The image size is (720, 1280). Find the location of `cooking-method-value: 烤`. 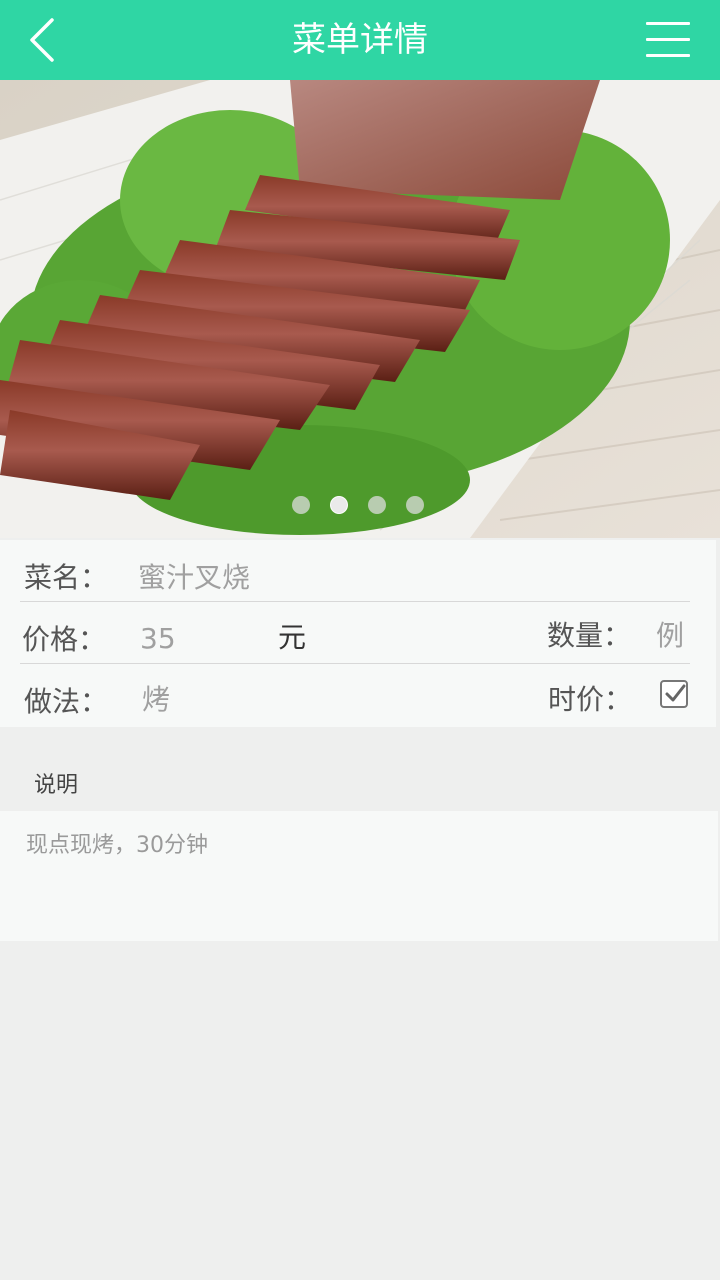

cooking-method-value: 烤 is located at coordinates (156, 699).